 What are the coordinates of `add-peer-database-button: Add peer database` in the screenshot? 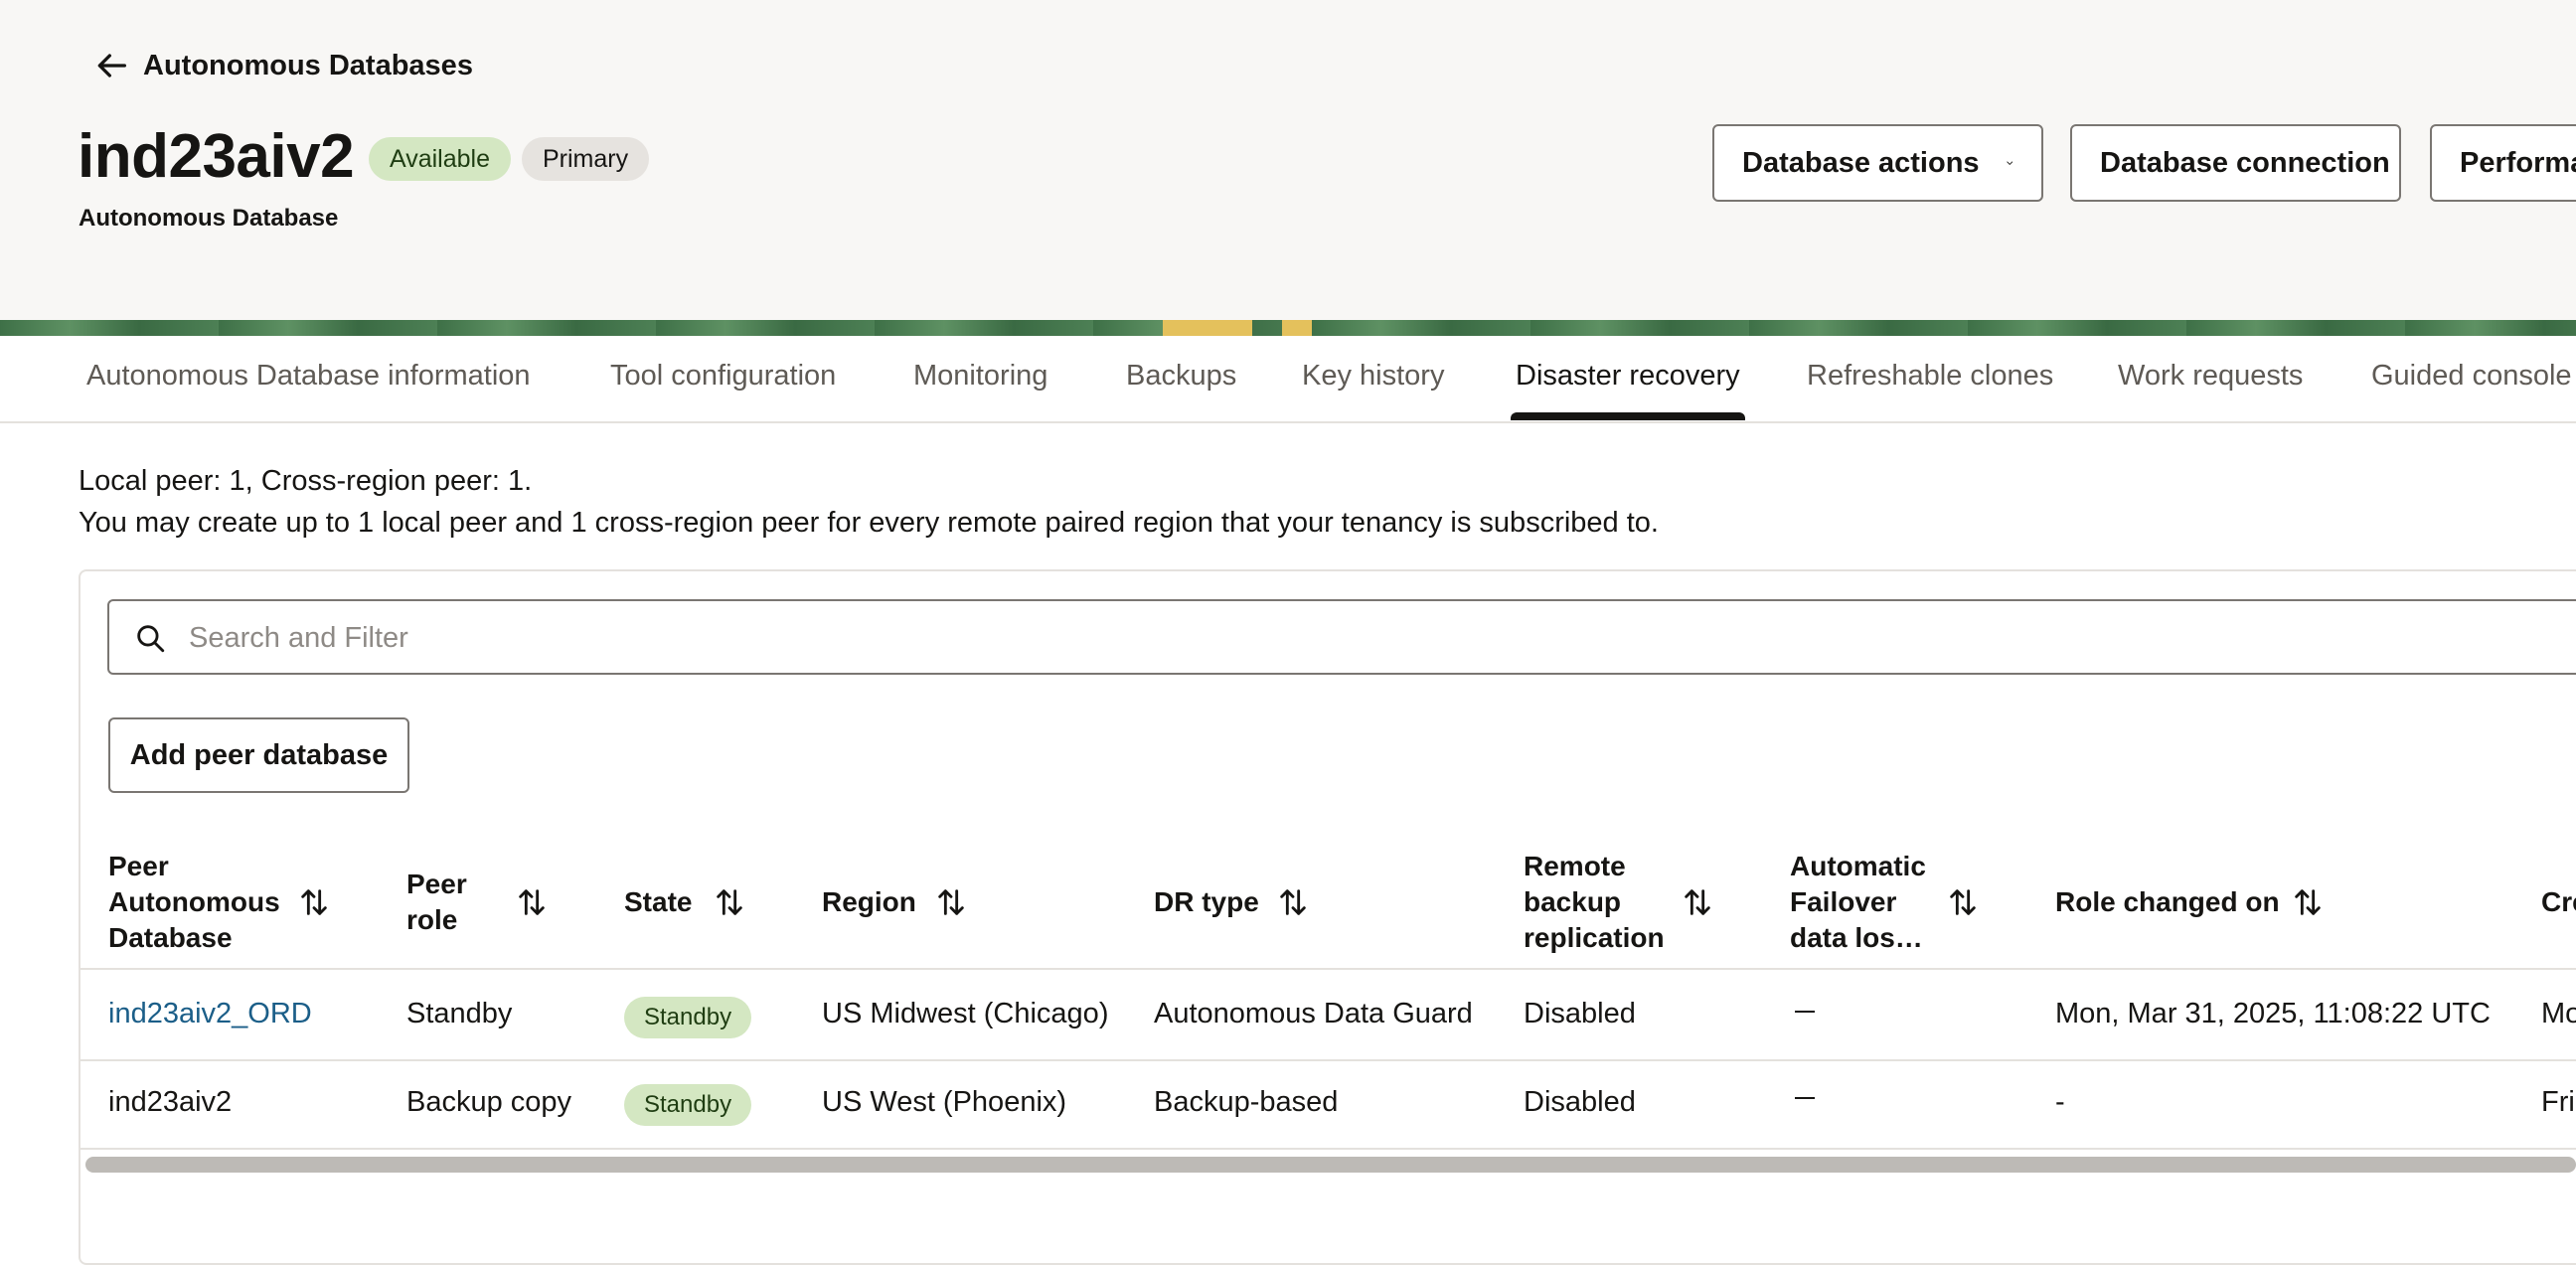 It's located at (258, 755).